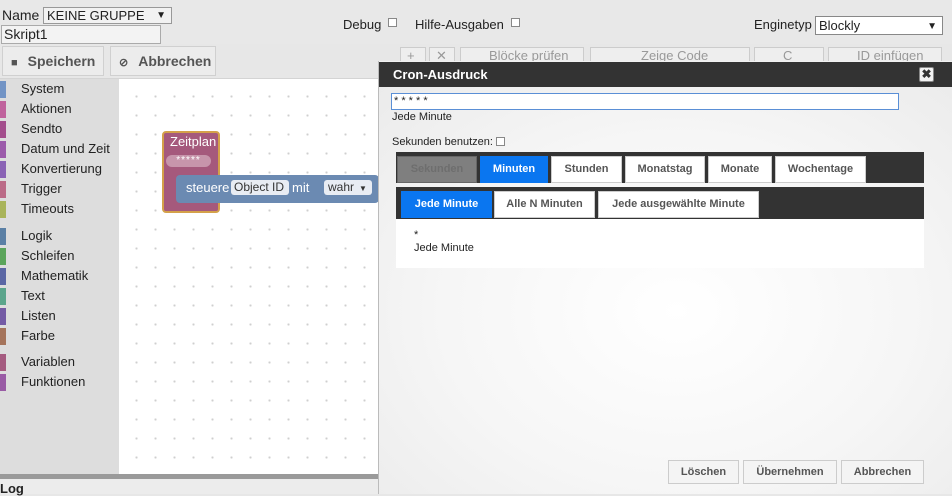  Describe the element at coordinates (38, 335) in the screenshot. I see `sidebar-item-label: Farbe` at that location.